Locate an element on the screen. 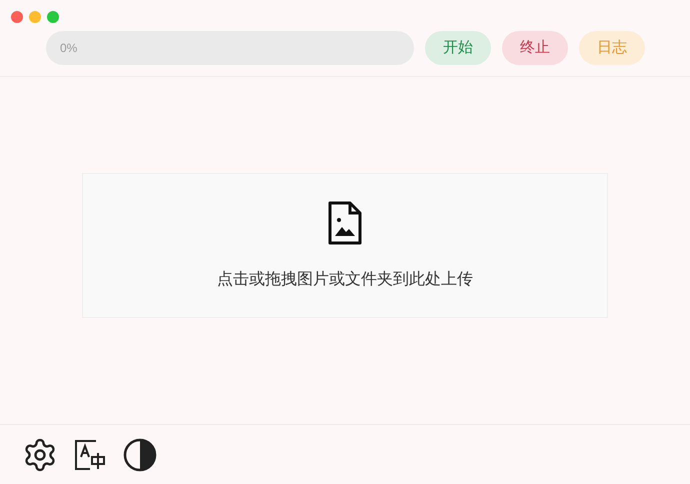 Image resolution: width=690 pixels, height=484 pixels. image-file-icon is located at coordinates (345, 223).